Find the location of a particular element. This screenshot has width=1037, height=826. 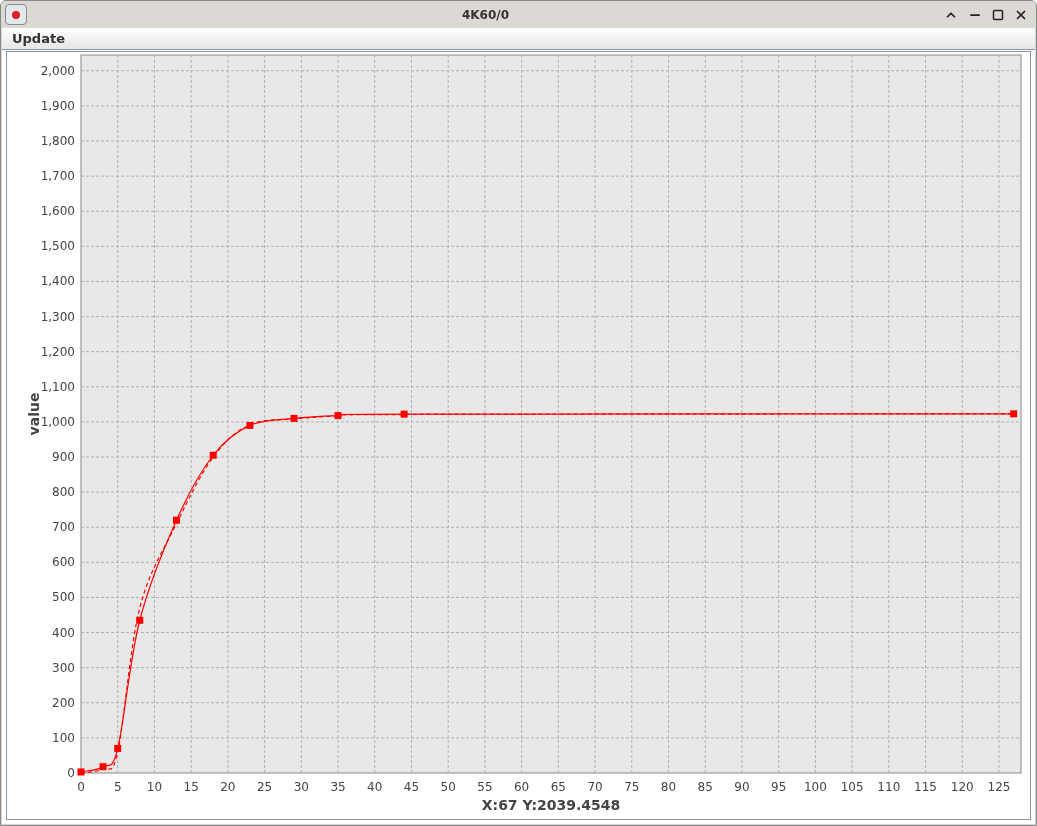

x-tick-label: 120 is located at coordinates (962, 787).